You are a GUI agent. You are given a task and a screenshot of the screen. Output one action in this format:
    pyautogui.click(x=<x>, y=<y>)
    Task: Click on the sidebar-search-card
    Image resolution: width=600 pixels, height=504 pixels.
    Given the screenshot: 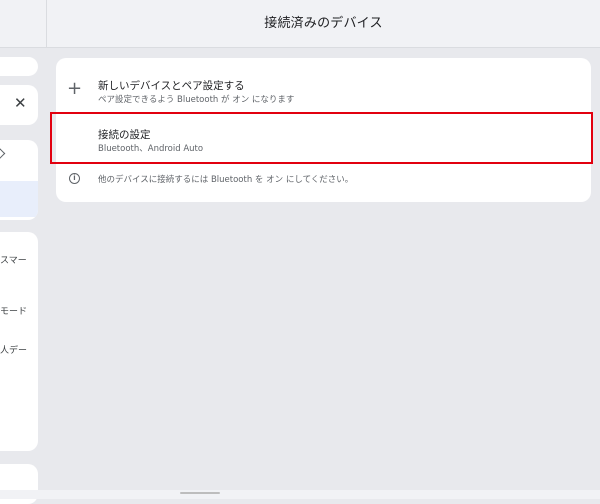 What is the action you would take?
    pyautogui.click(x=19, y=66)
    